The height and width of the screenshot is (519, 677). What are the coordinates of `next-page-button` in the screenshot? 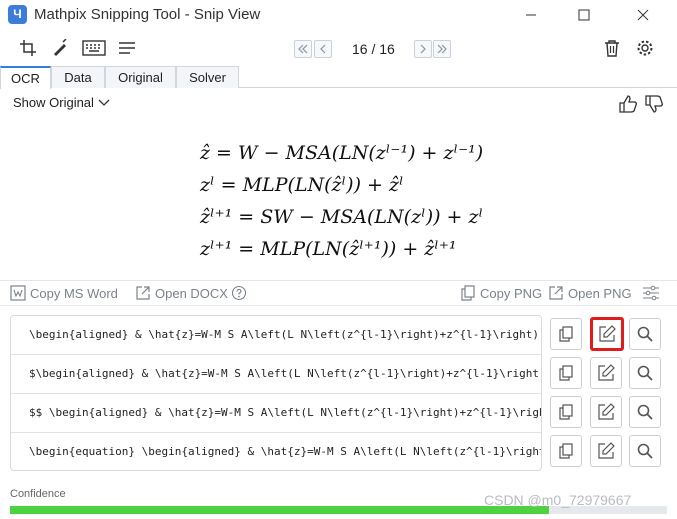 It's located at (423, 49).